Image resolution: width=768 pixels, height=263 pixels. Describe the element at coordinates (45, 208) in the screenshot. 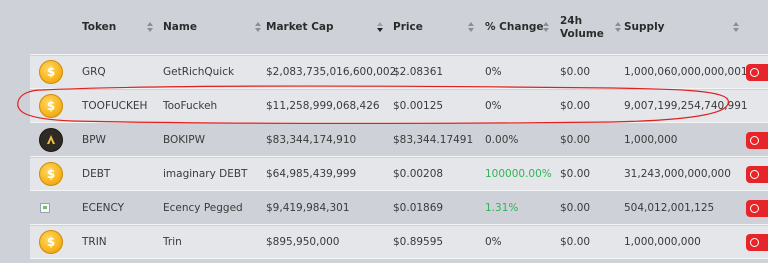

I see `broken-image-icon` at that location.